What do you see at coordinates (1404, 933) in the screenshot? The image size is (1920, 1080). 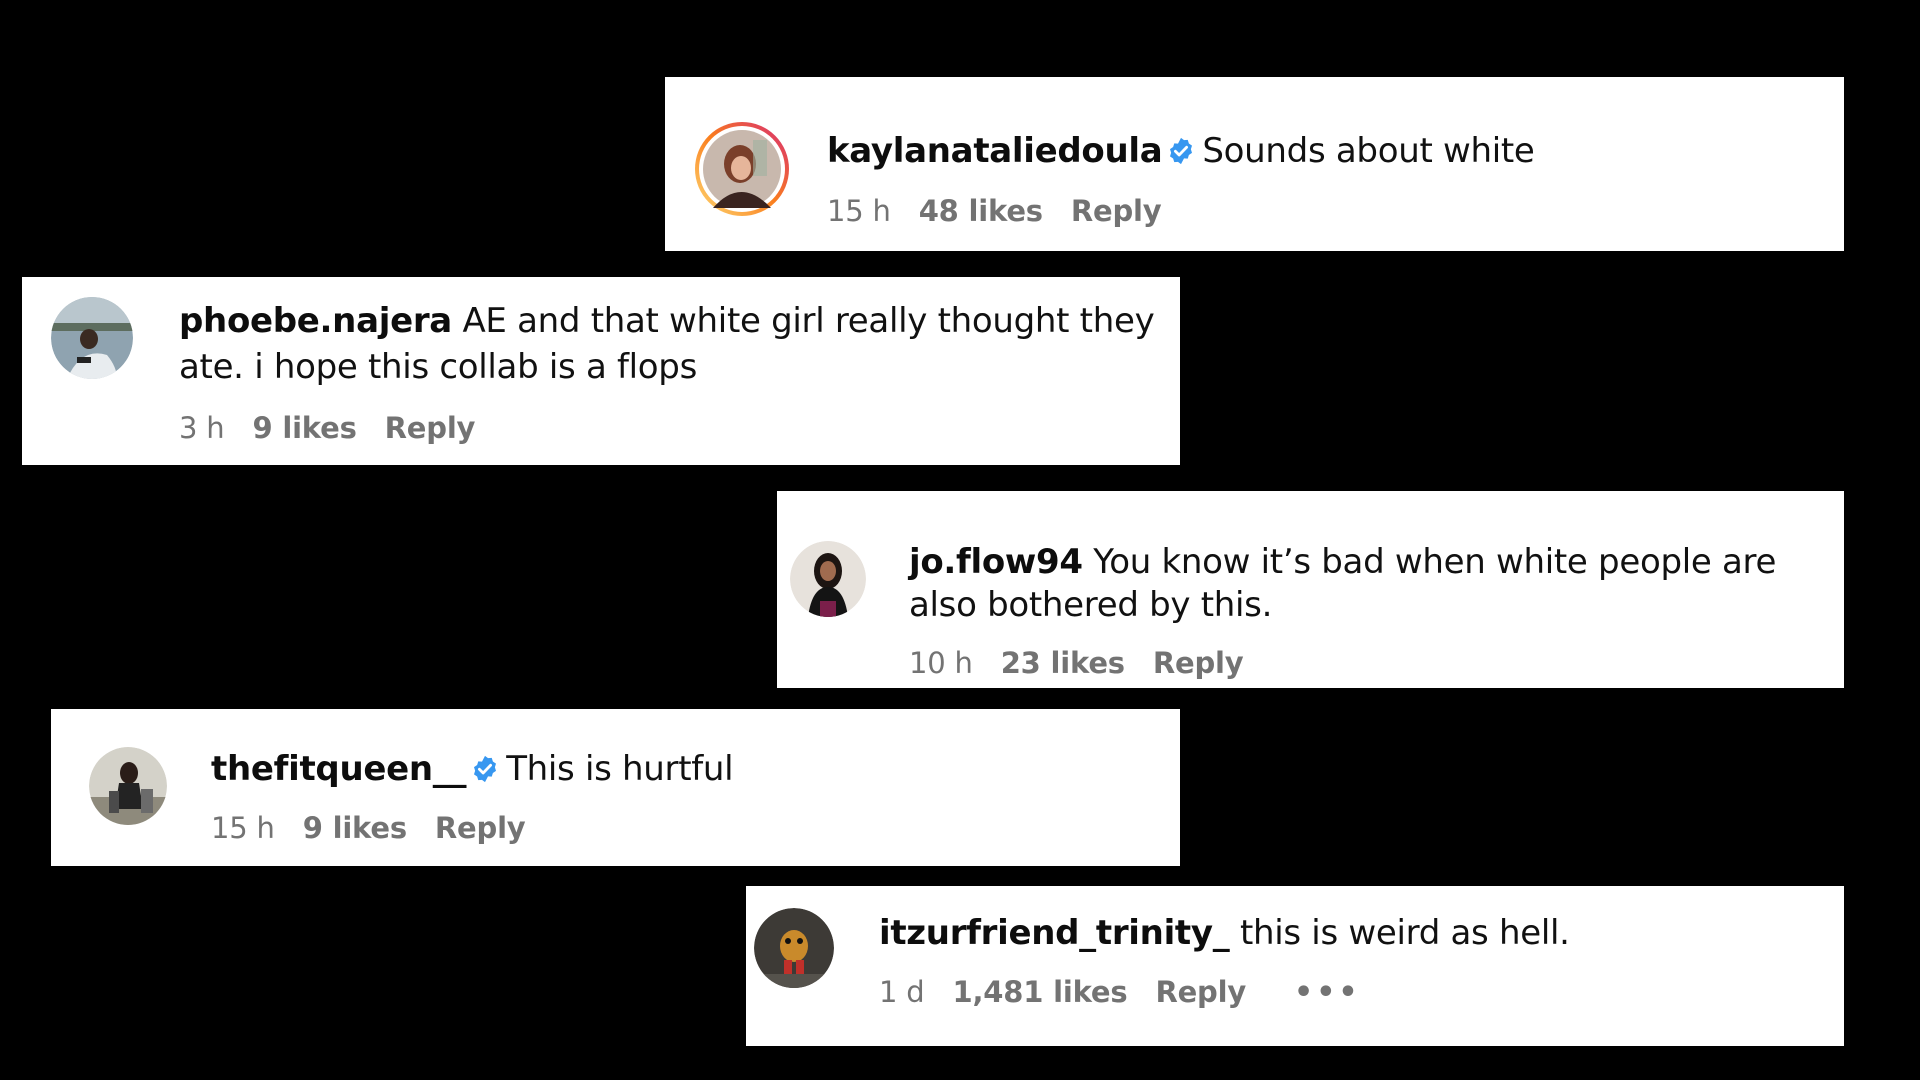 I see `comment-text: this is weird as hell.` at bounding box center [1404, 933].